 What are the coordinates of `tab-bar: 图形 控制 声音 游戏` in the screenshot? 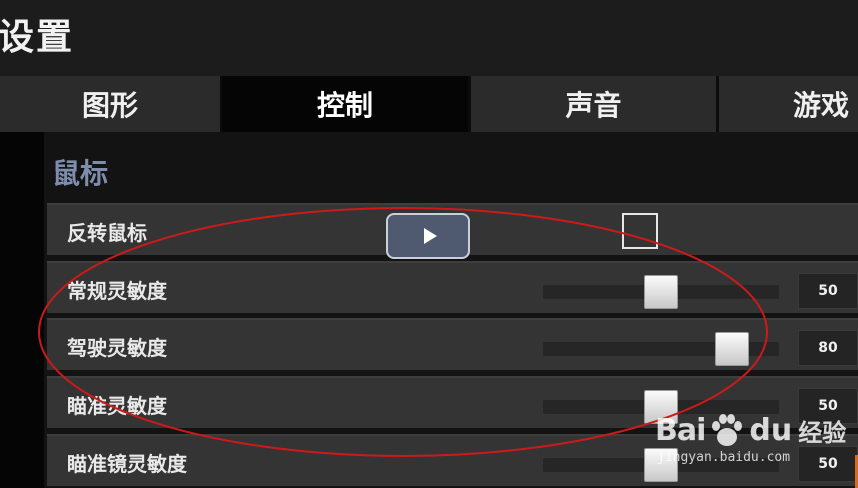 It's located at (429, 104).